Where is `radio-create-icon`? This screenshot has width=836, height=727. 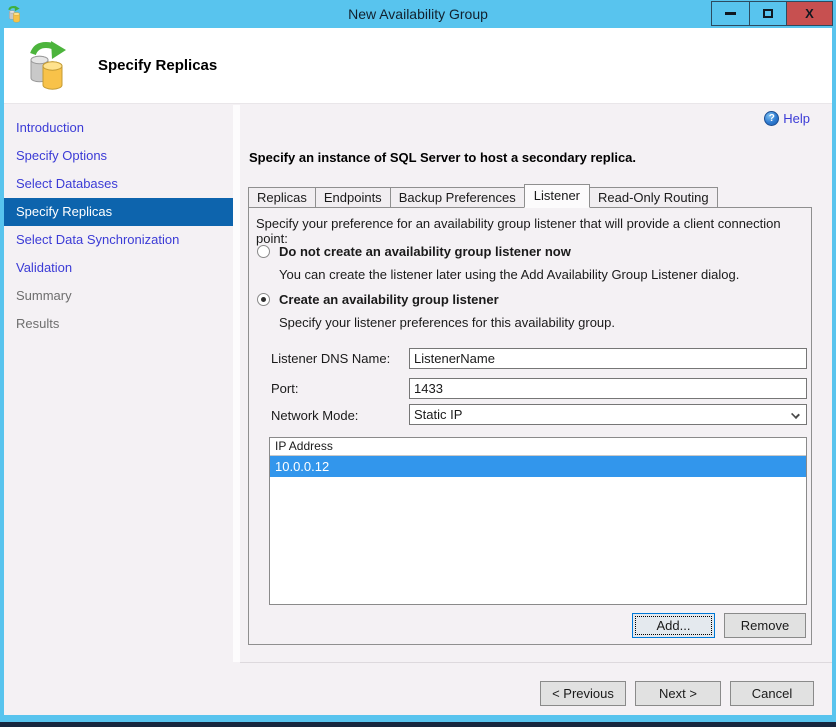 radio-create-icon is located at coordinates (263, 299).